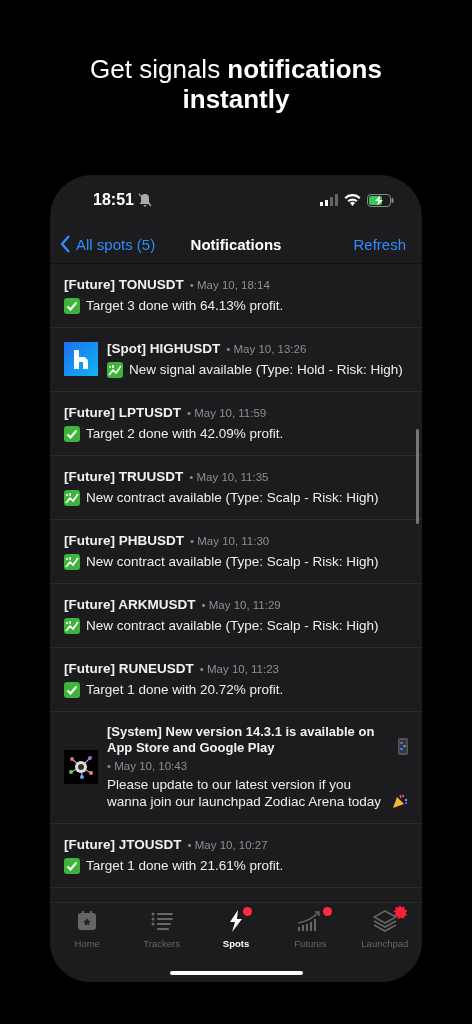 The height and width of the screenshot is (1024, 472). Describe the element at coordinates (124, 476) in the screenshot. I see `notification-title: [Future] TRUUSDT` at that location.